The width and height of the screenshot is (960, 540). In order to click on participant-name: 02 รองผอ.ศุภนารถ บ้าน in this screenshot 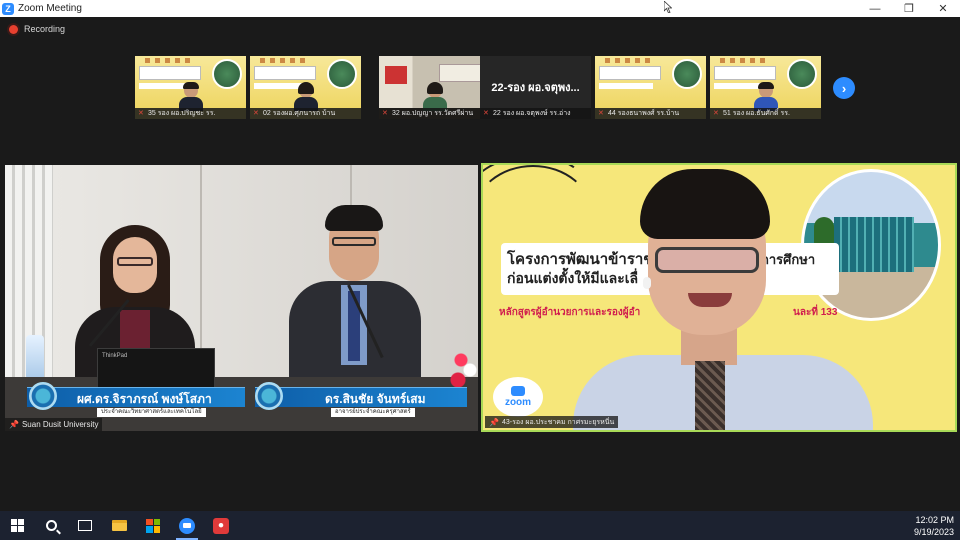, I will do `click(299, 113)`.